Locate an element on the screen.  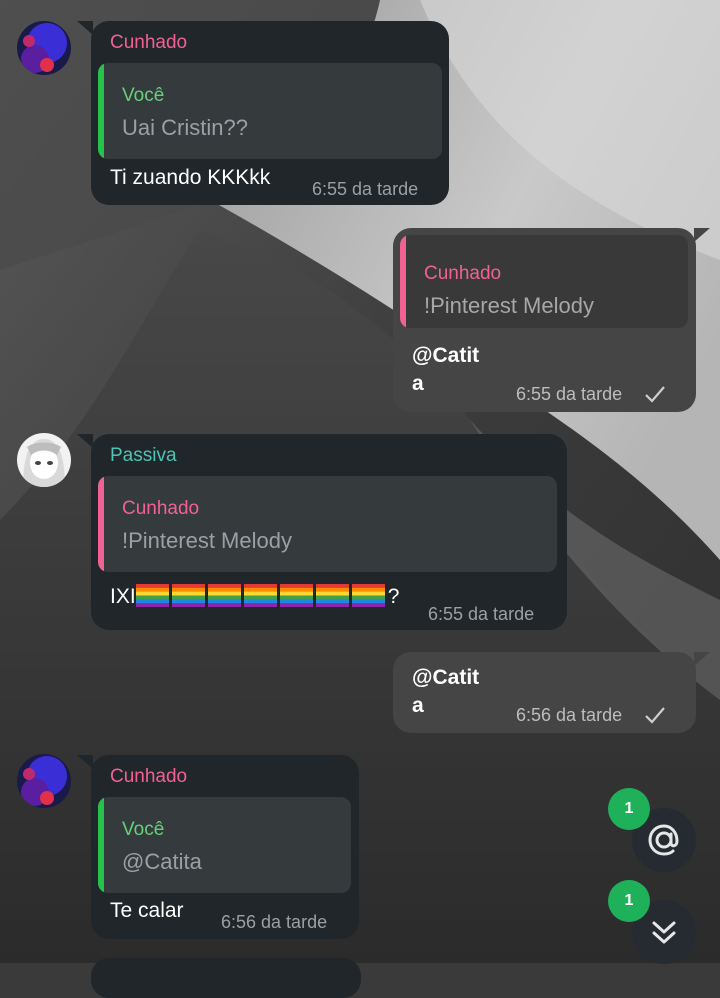
message-text: IXI? is located at coordinates (254, 596).